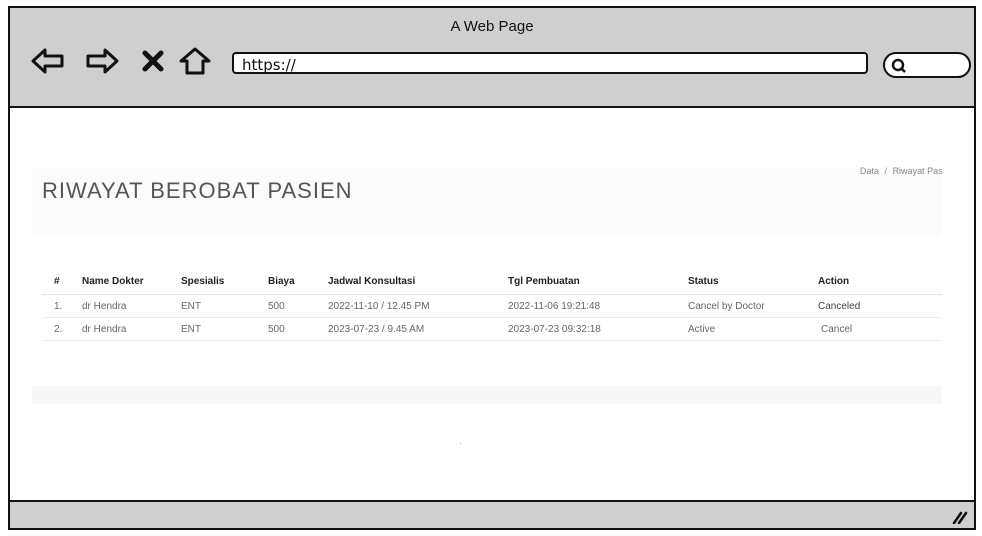 The height and width of the screenshot is (536, 982). Describe the element at coordinates (417, 306) in the screenshot. I see `cell-schedule: 2022-11-10 / 12.45 PM` at that location.